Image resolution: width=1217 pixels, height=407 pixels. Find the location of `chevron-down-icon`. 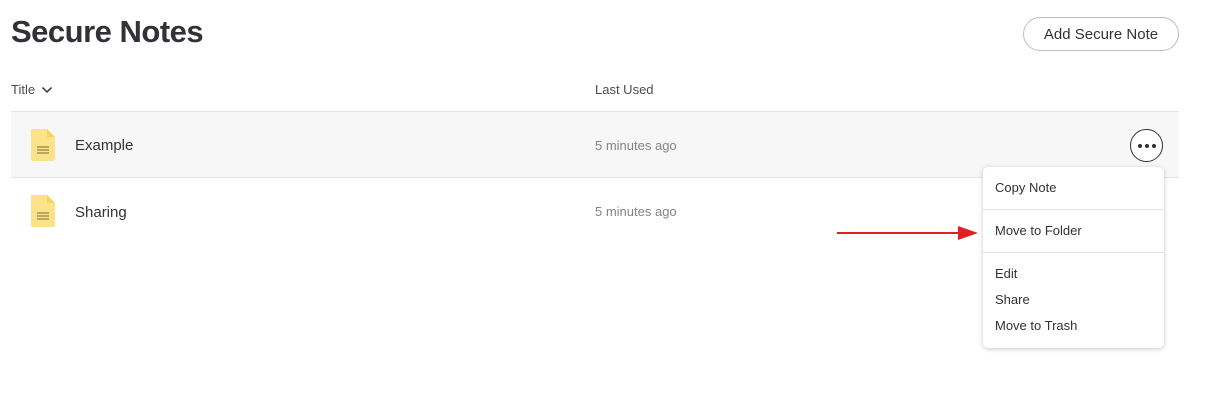

chevron-down-icon is located at coordinates (47, 89).